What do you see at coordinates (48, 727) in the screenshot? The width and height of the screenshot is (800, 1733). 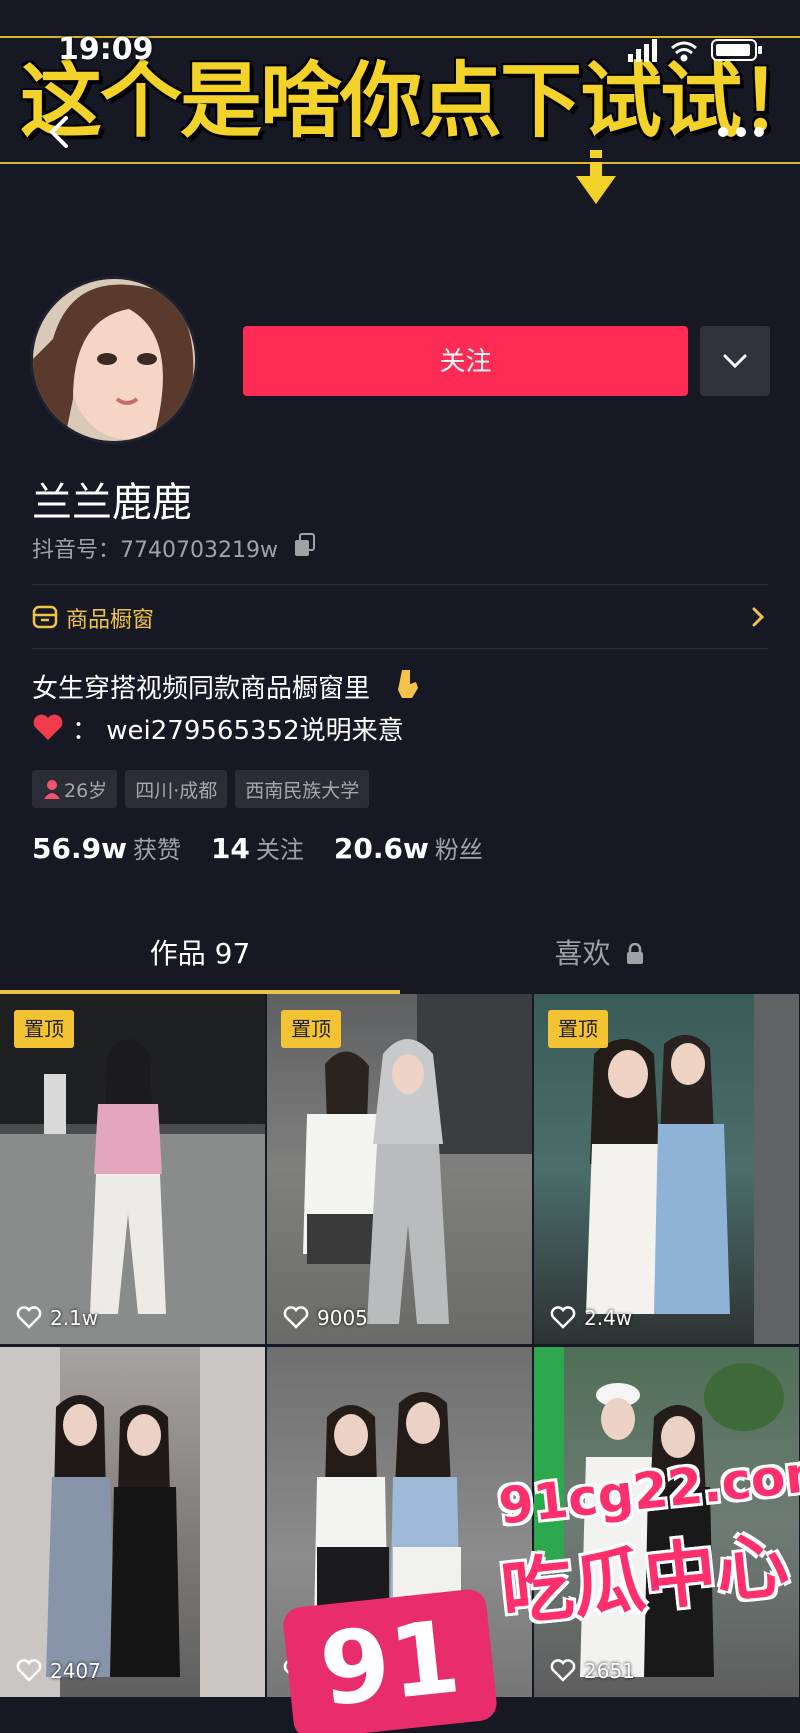 I see `heart-emoji-icon` at bounding box center [48, 727].